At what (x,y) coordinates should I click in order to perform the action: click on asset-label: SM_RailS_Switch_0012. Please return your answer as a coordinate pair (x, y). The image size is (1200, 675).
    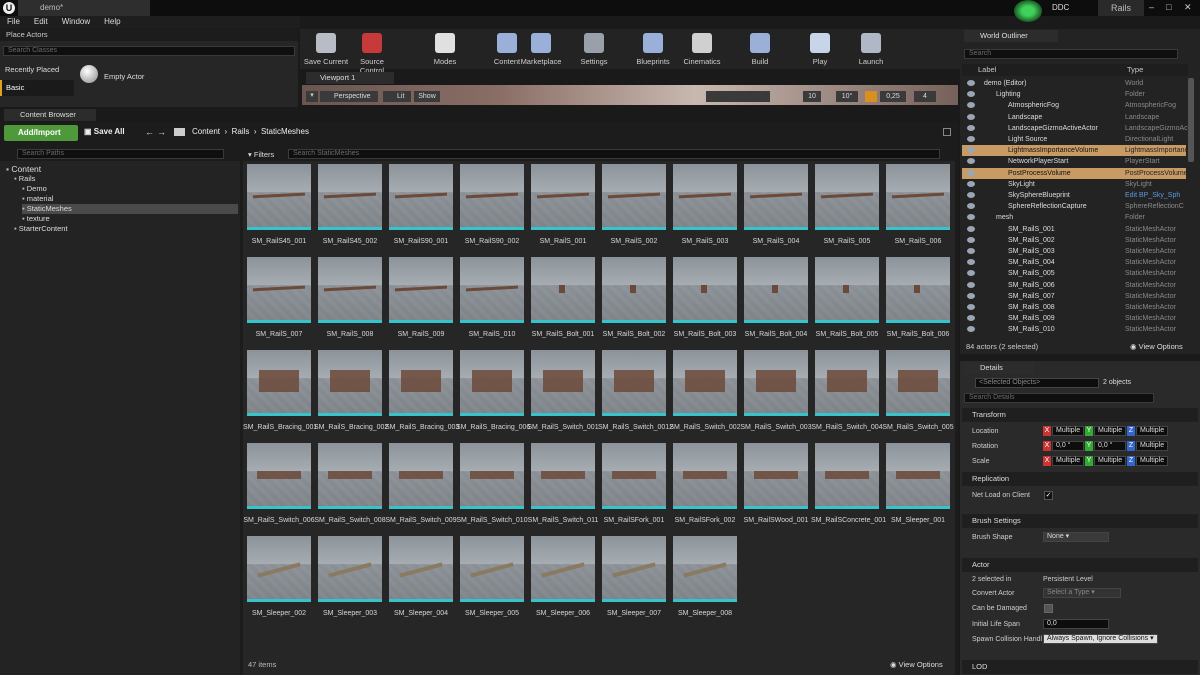
    Looking at the image, I should click on (635, 427).